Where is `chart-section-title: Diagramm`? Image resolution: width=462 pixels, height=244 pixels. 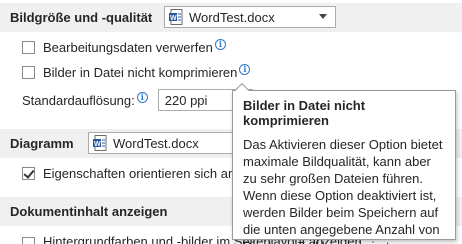 chart-section-title: Diagramm is located at coordinates (42, 143).